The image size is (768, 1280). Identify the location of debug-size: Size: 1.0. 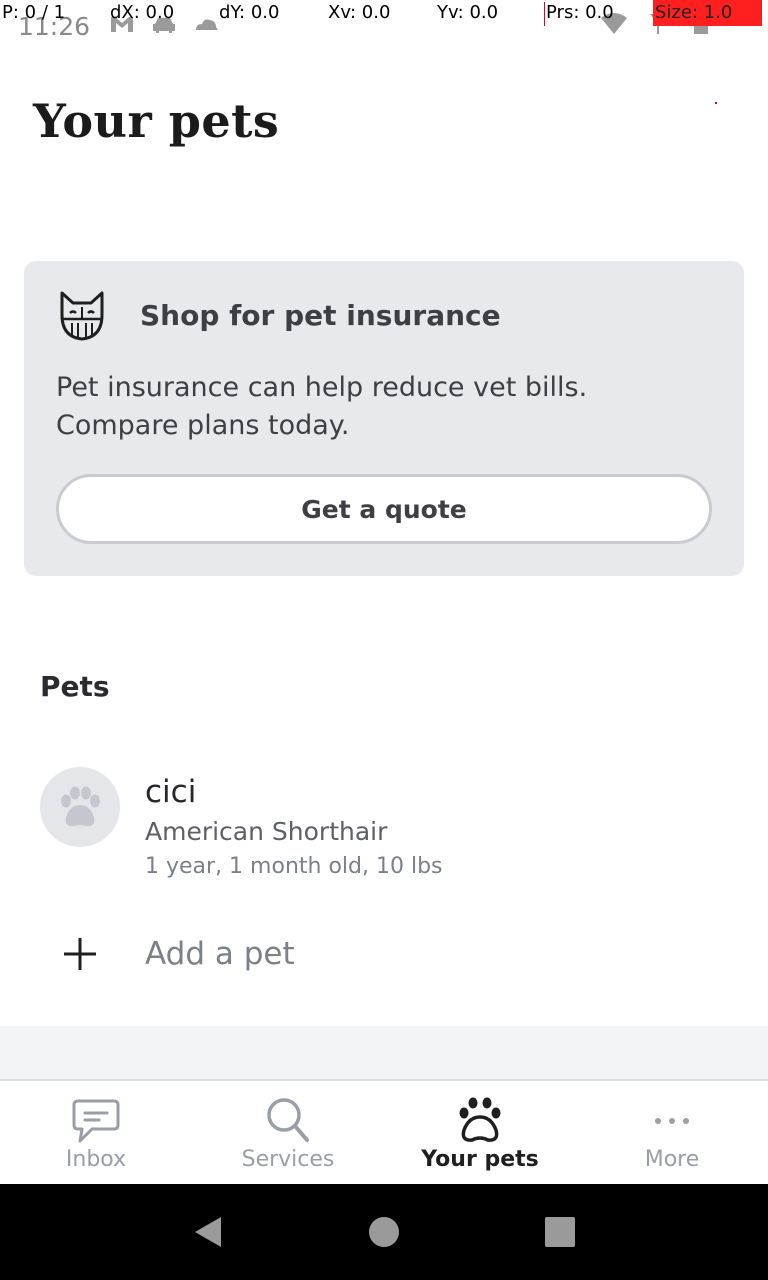
(707, 13).